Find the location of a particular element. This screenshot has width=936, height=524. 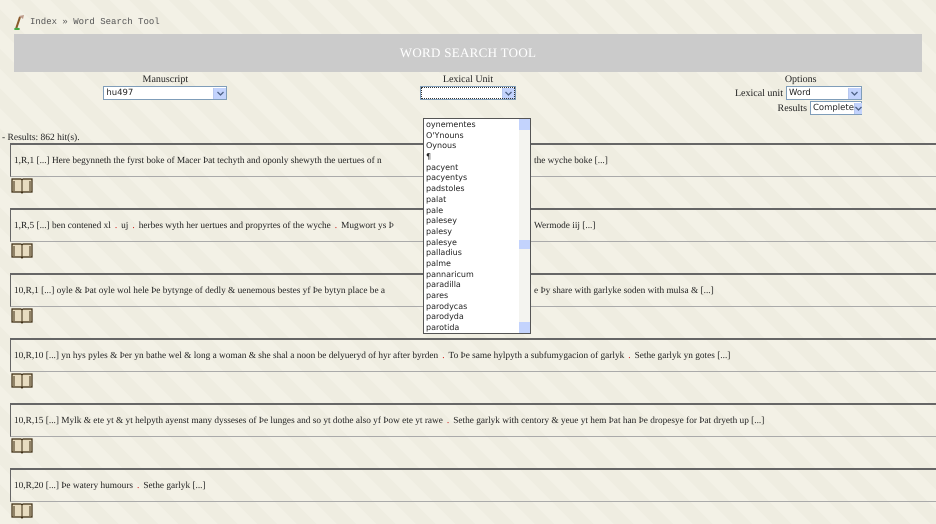

result-text: Wermode iij [...] is located at coordinates (564, 225).